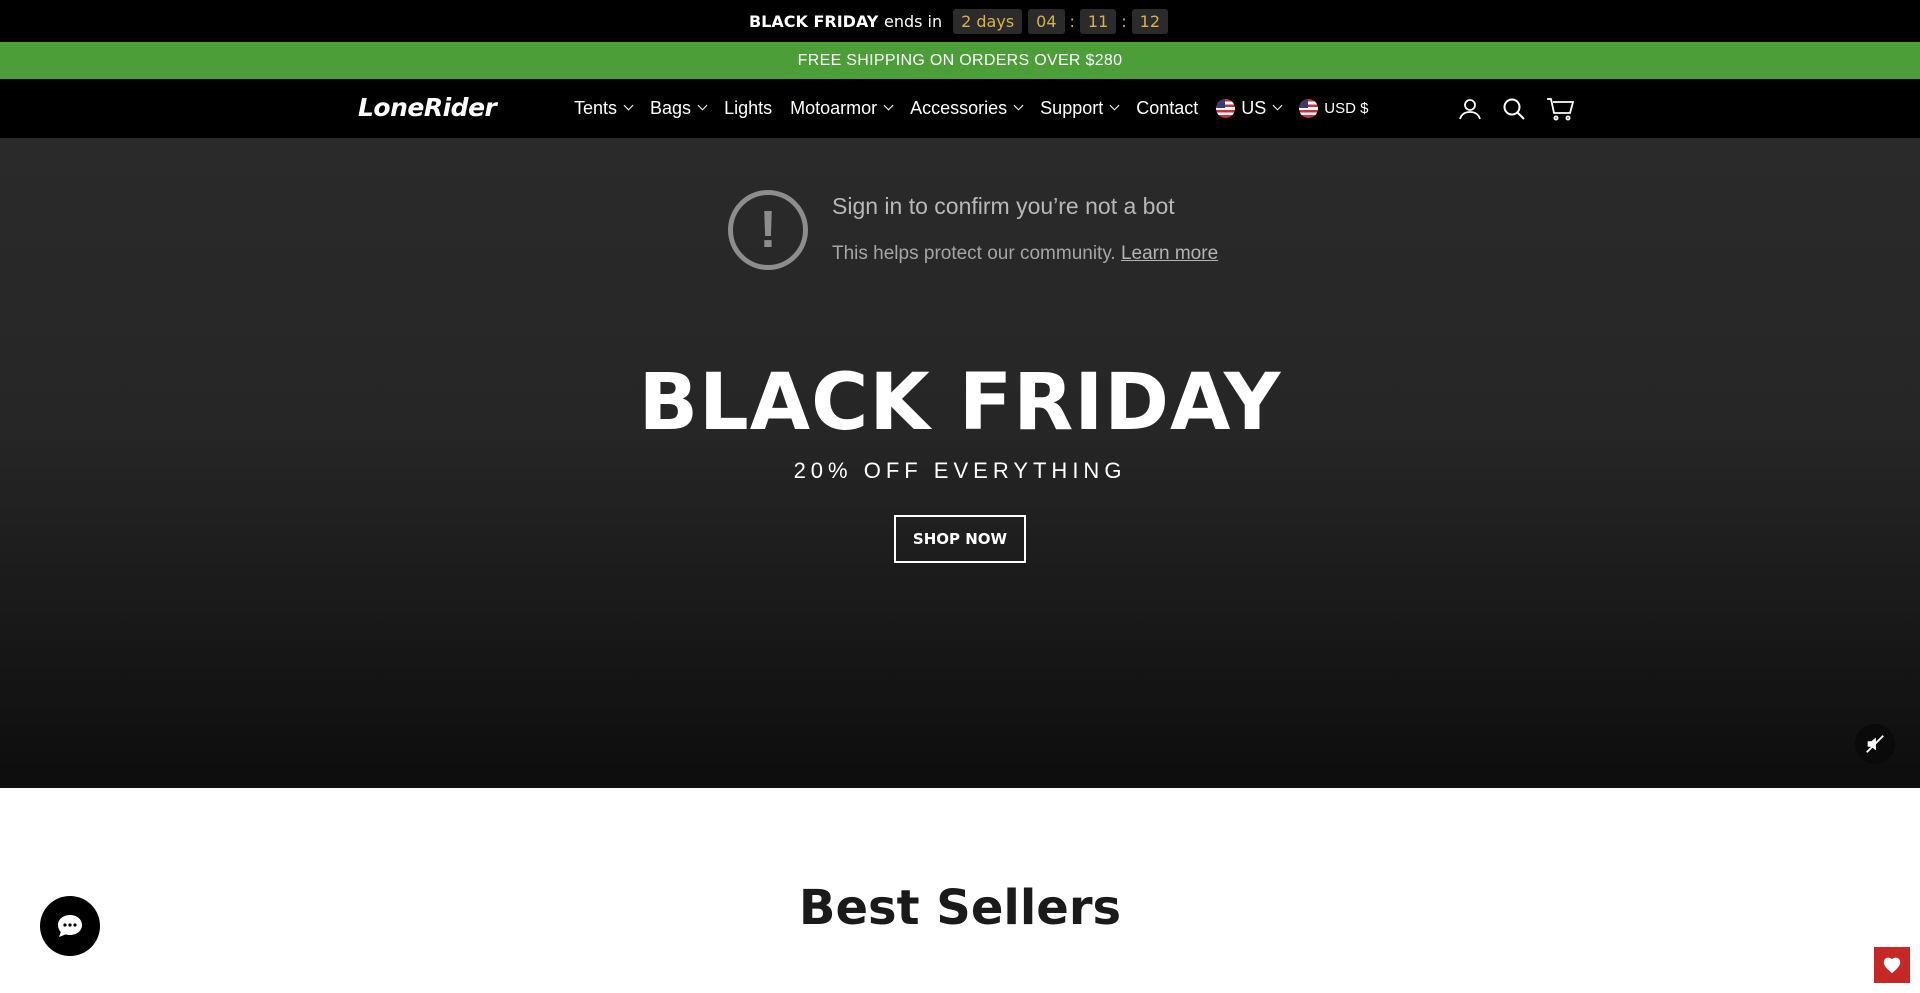 The image size is (1920, 993). I want to click on countdown-bar: BLACK FRIDAY ends in 2 days 04 : 11 : 12, so click(960, 21).